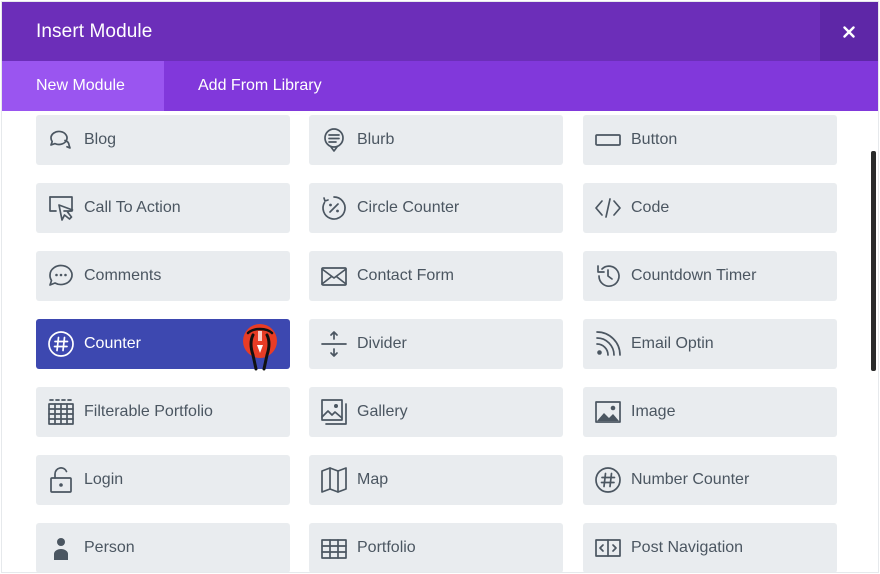 This screenshot has width=880, height=574. What do you see at coordinates (61, 208) in the screenshot?
I see `cursor-click-icon` at bounding box center [61, 208].